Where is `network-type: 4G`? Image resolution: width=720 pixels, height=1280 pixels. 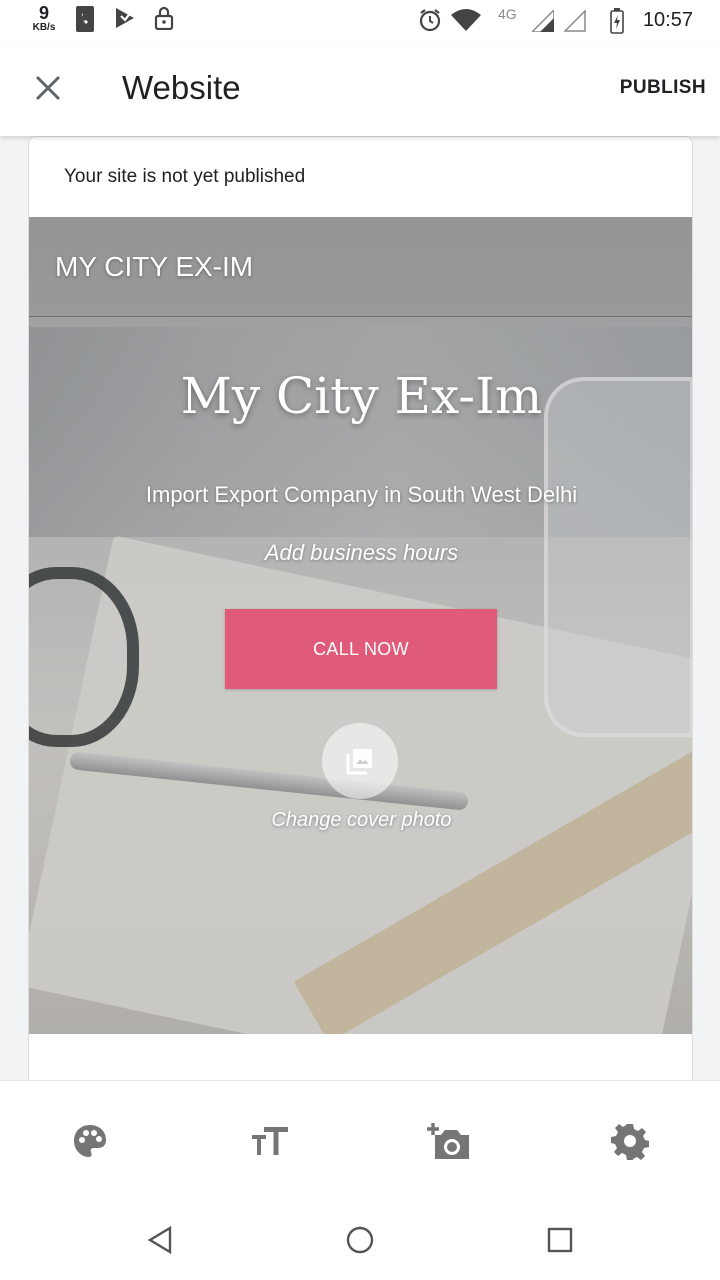
network-type: 4G is located at coordinates (507, 14).